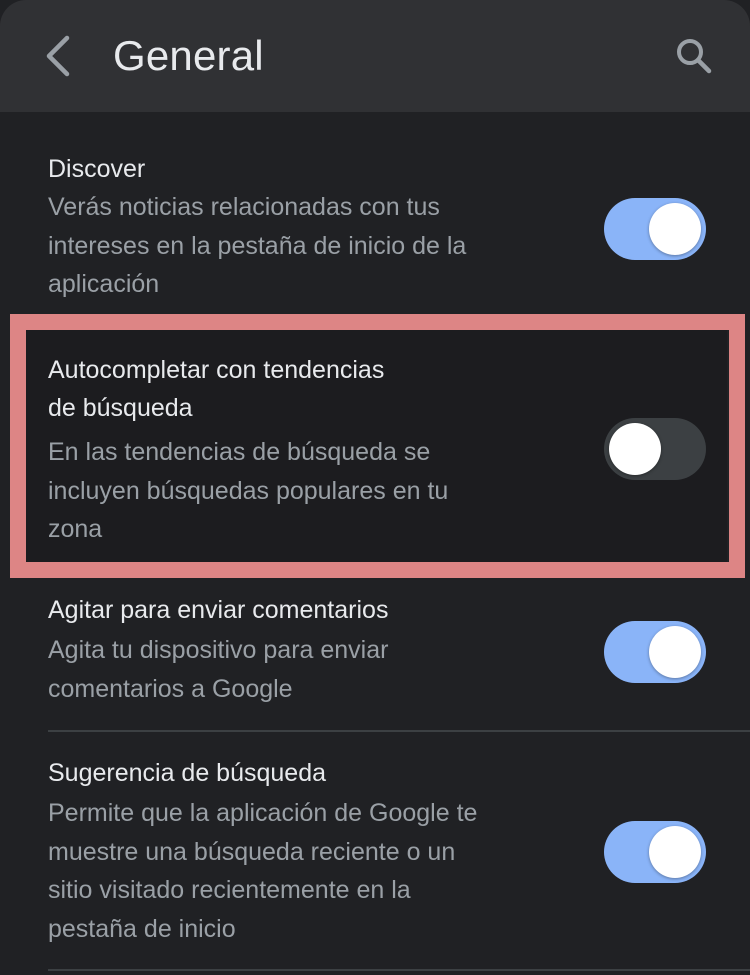 Image resolution: width=750 pixels, height=975 pixels. I want to click on shake-feedback-toggle, so click(655, 652).